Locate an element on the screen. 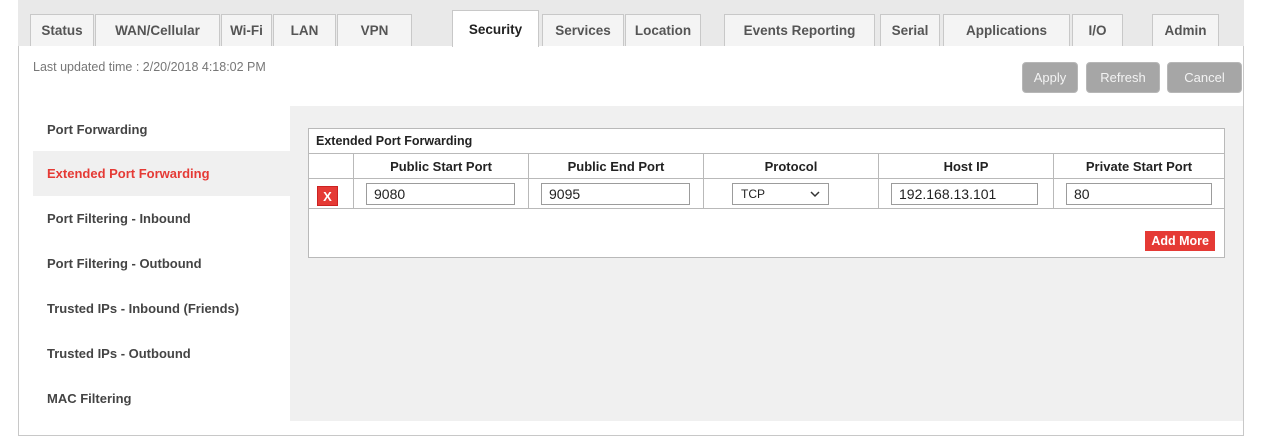 This screenshot has height=444, width=1261. sidebar-item-trusted-ips-outbound: Trusted IPs - Outbound is located at coordinates (162, 353).